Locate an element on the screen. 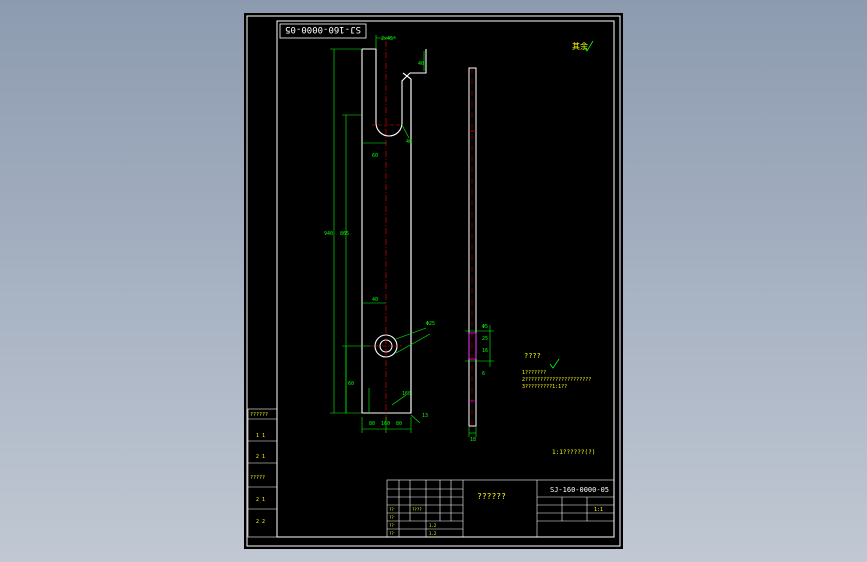  title-small-0: ?? is located at coordinates (391, 509).